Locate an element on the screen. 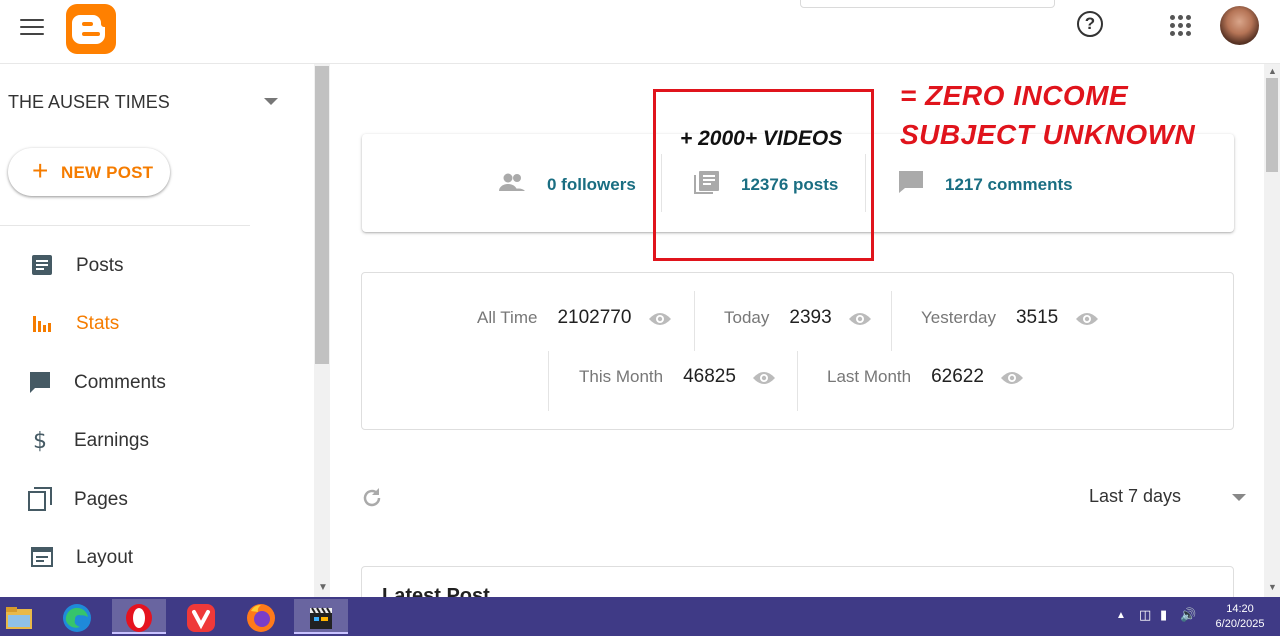 The height and width of the screenshot is (636, 1280). sidebar-item-label: Layout is located at coordinates (105, 557).